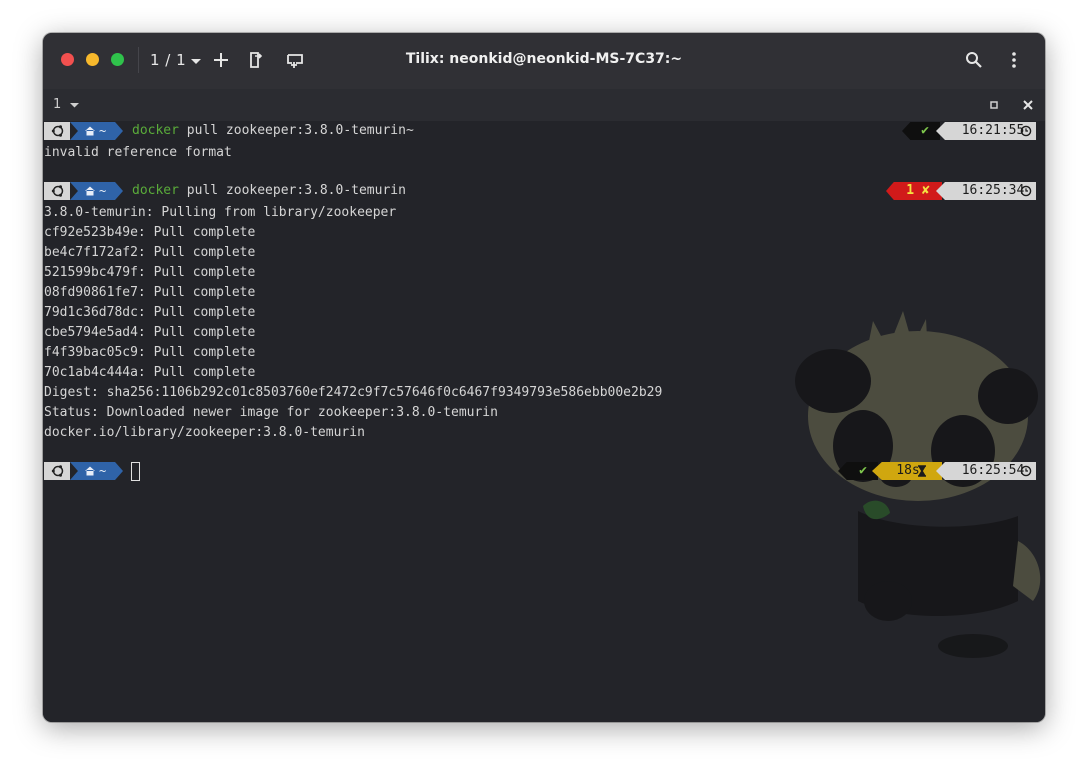  Describe the element at coordinates (150, 352) in the screenshot. I see `output-line: f4f39bac05c9: Pull complete` at that location.